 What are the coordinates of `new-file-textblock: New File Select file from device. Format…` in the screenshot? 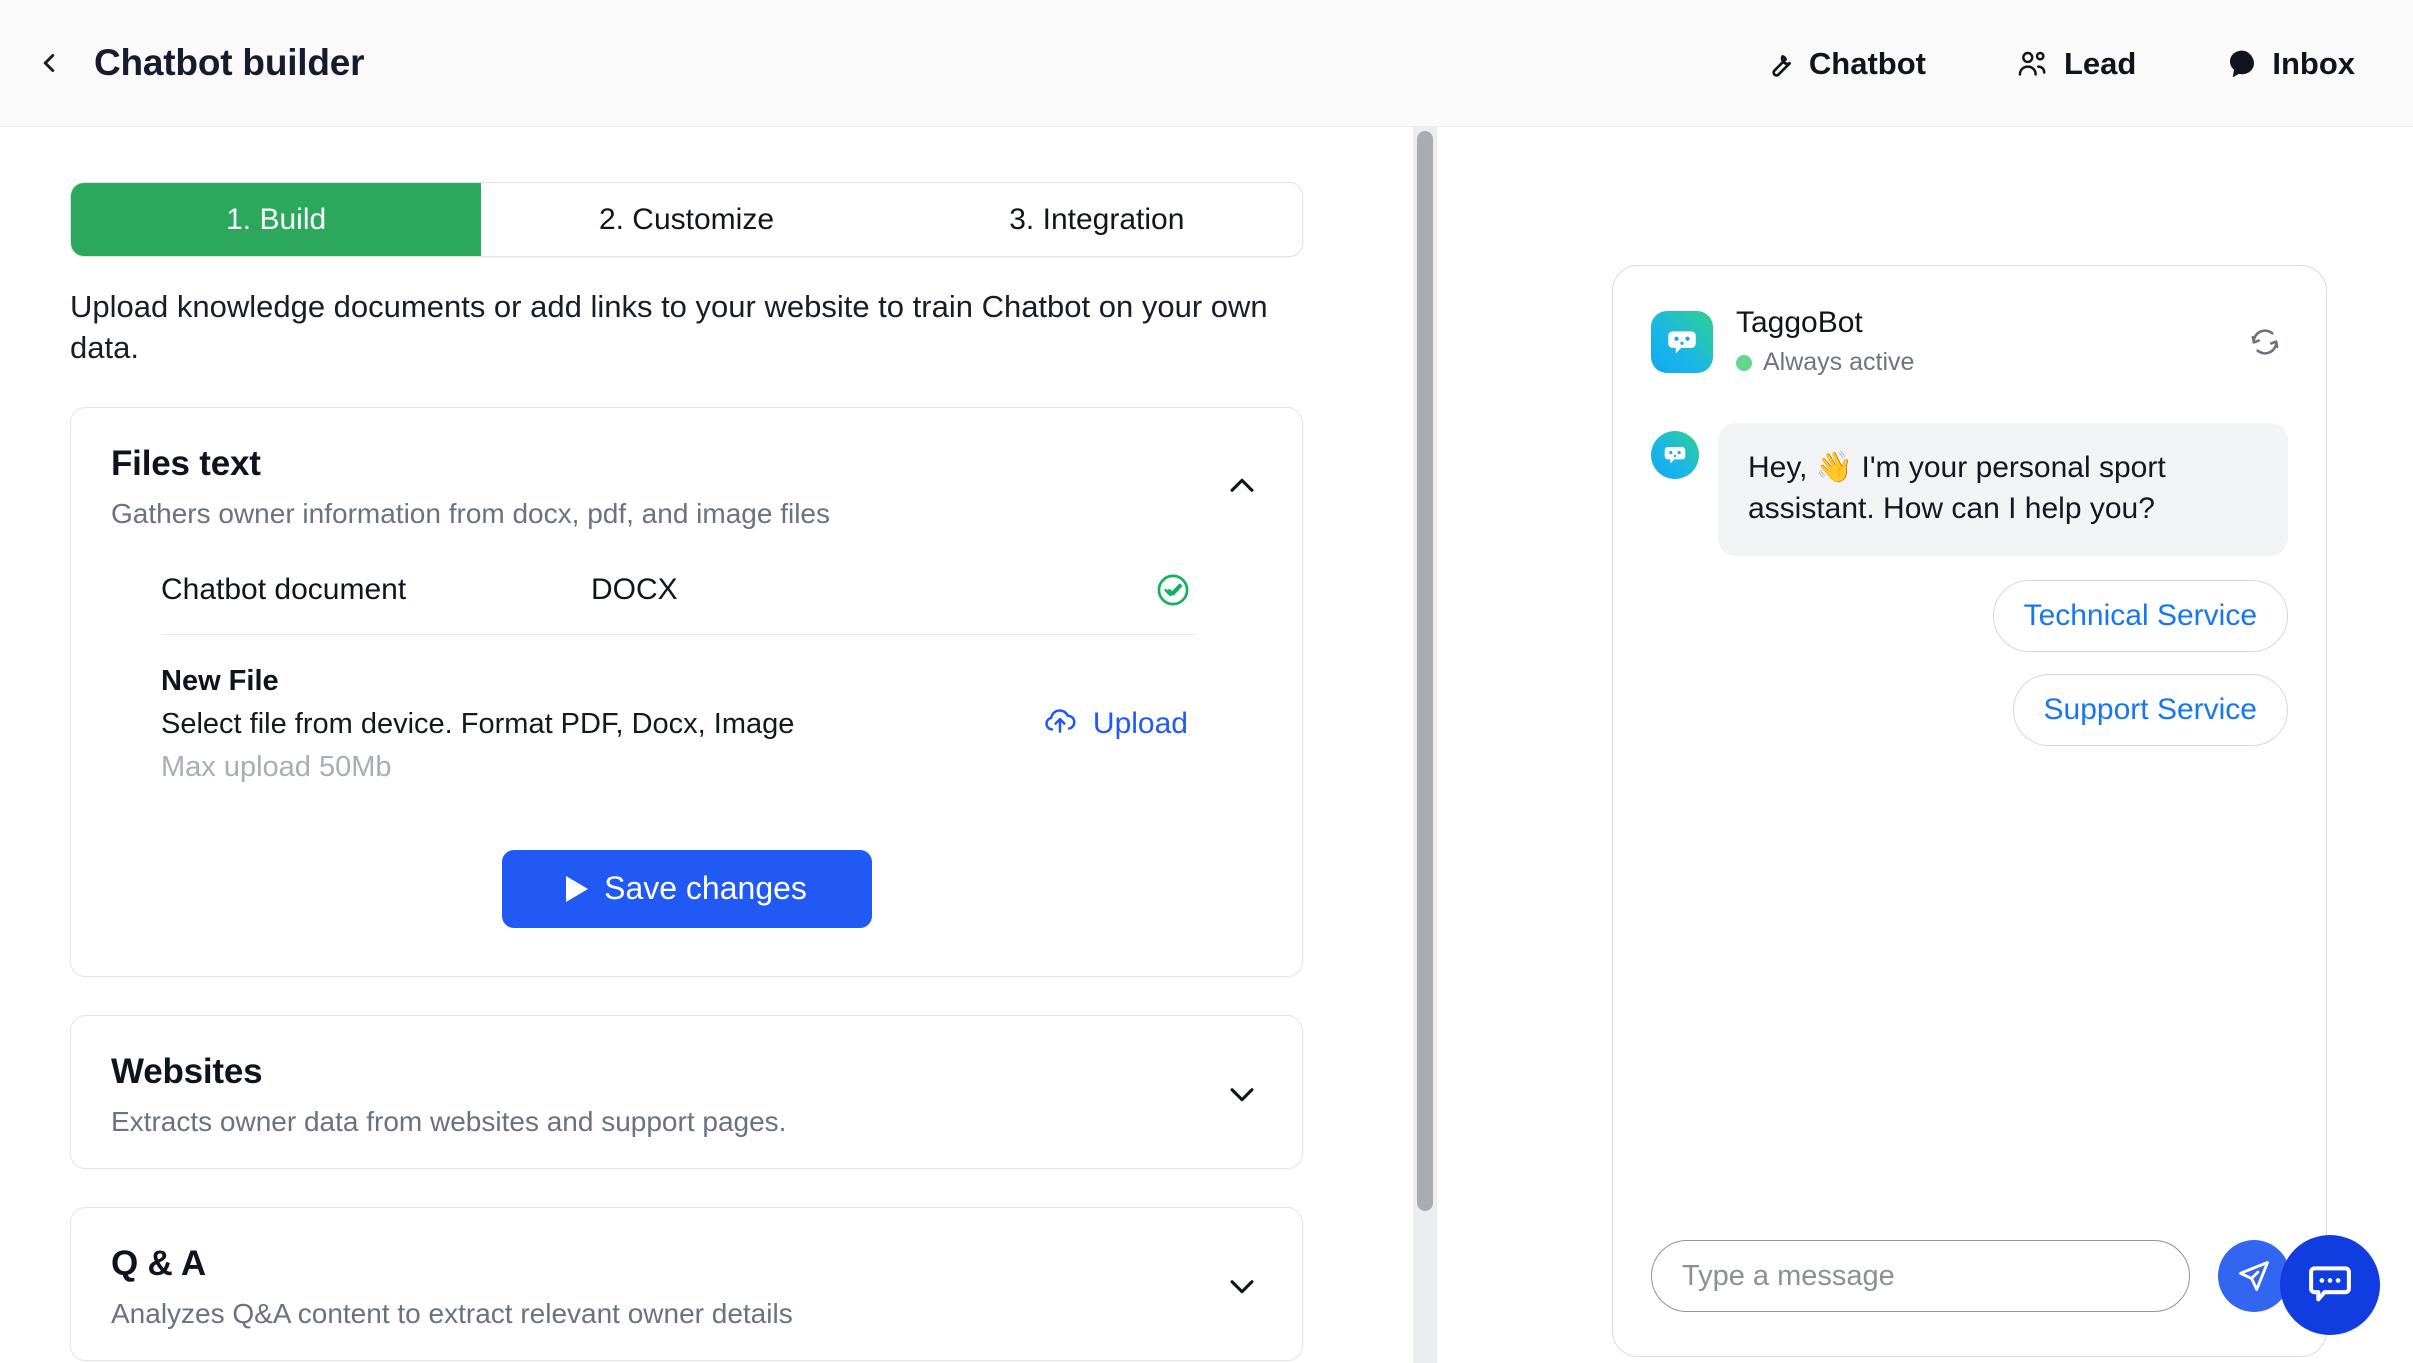 It's located at (477, 724).